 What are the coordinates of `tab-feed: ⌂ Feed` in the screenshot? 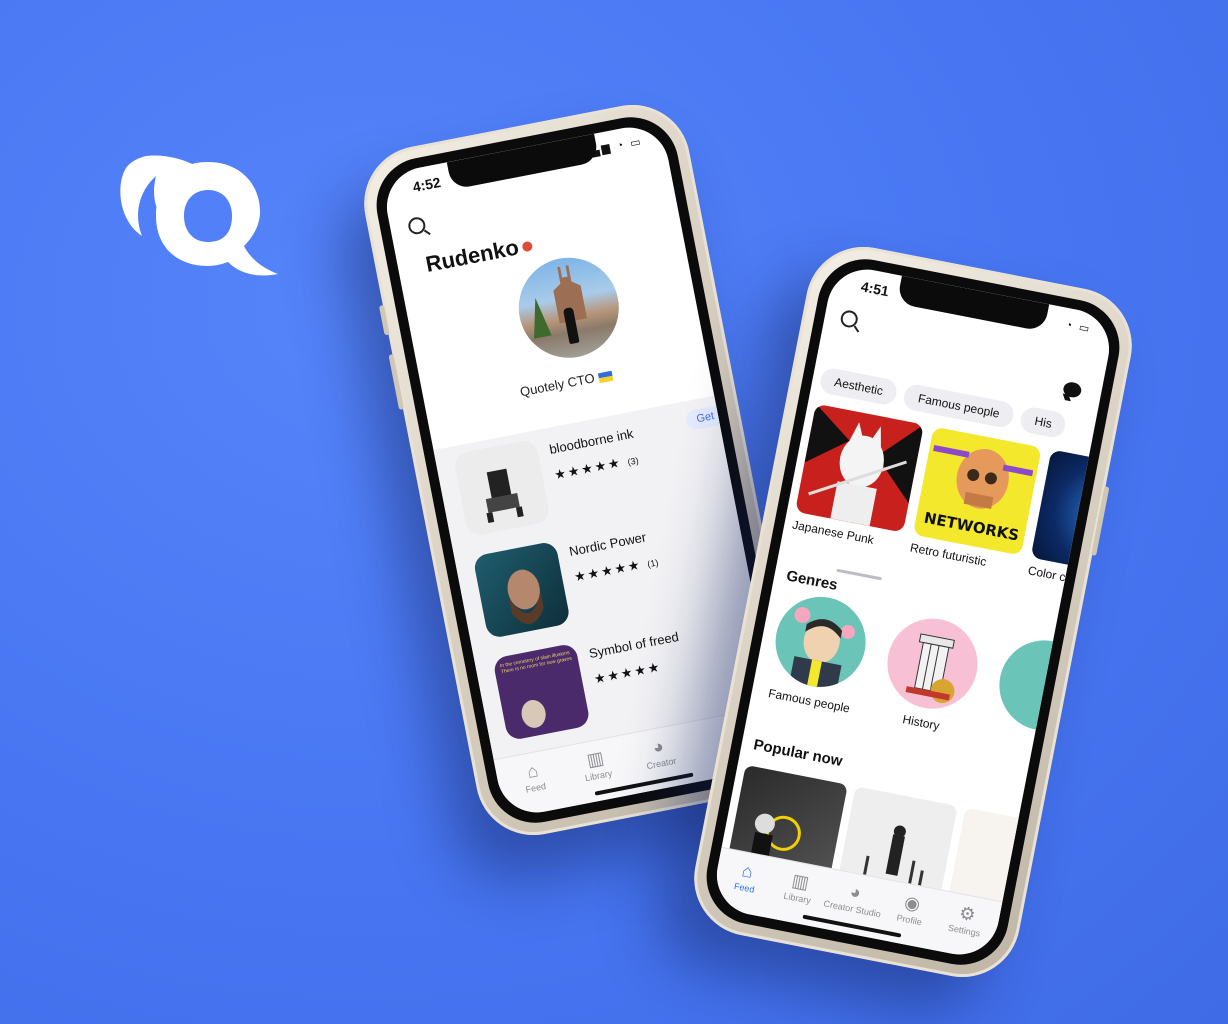 It's located at (533, 777).